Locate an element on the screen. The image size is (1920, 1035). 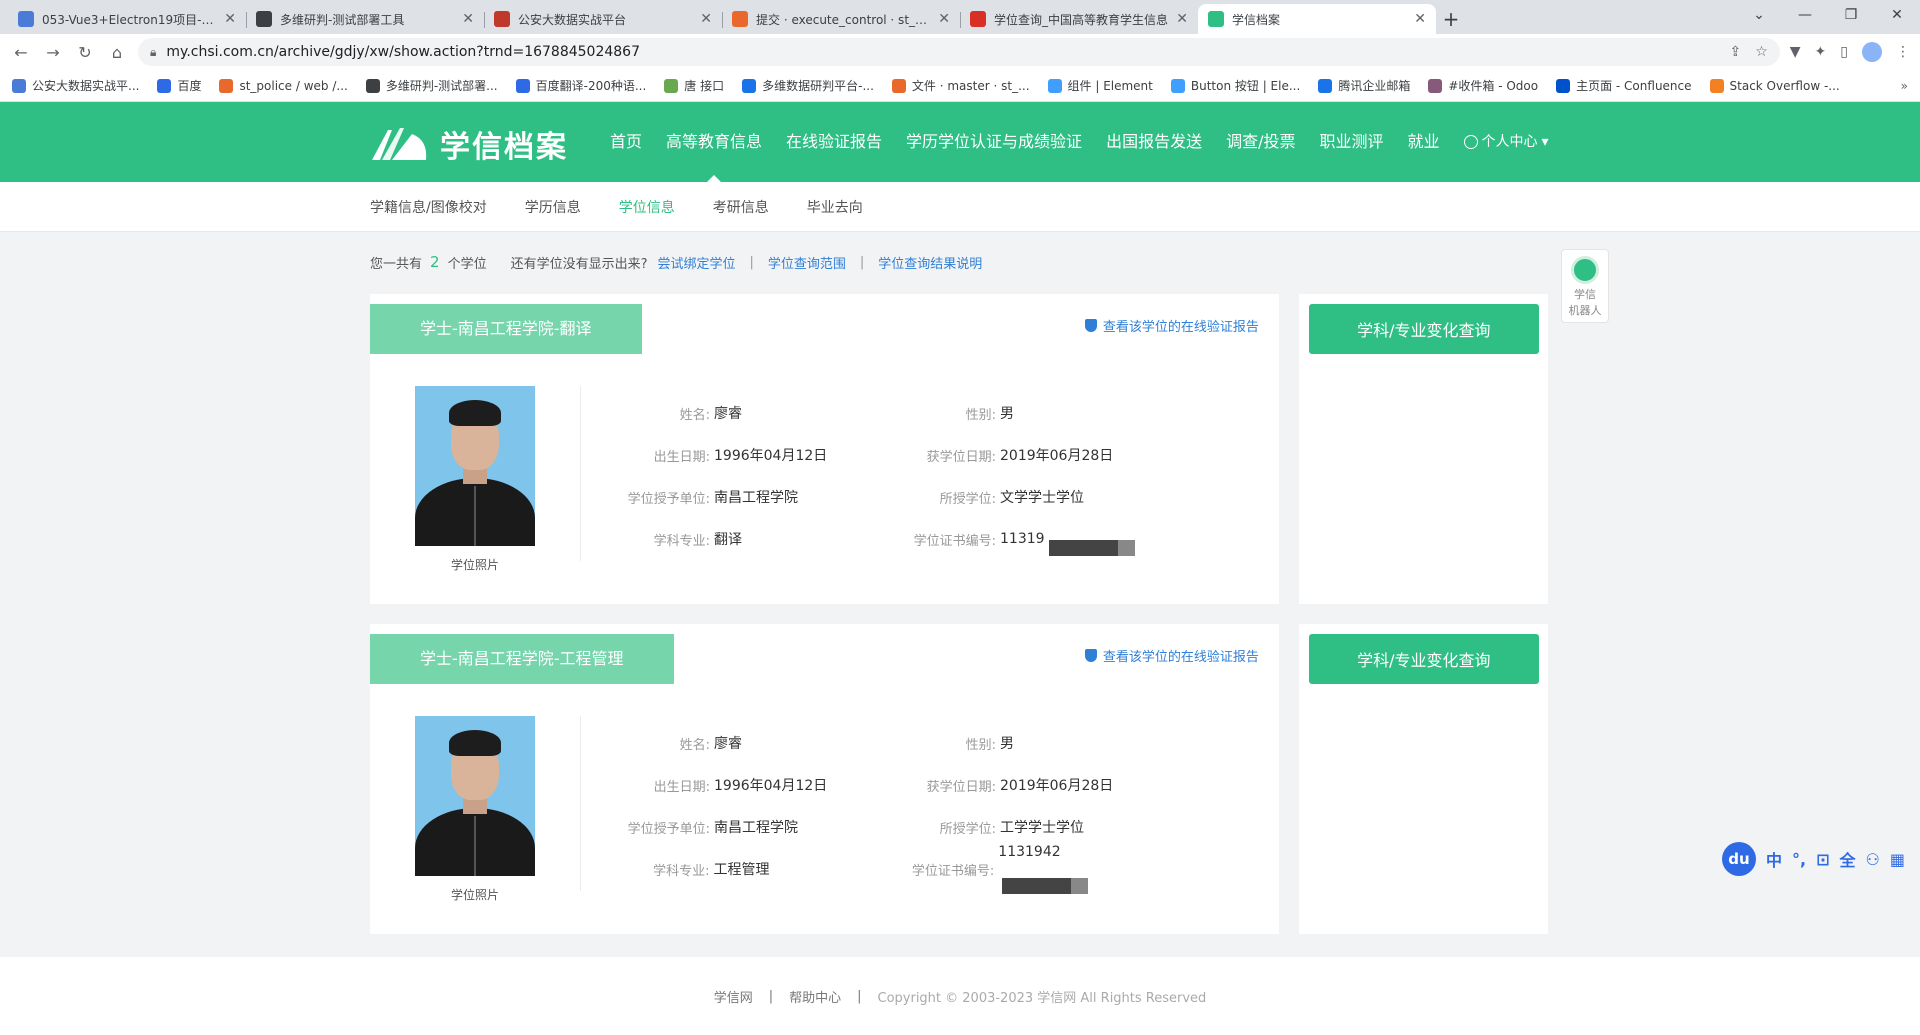
divider is located at coordinates (580, 473).